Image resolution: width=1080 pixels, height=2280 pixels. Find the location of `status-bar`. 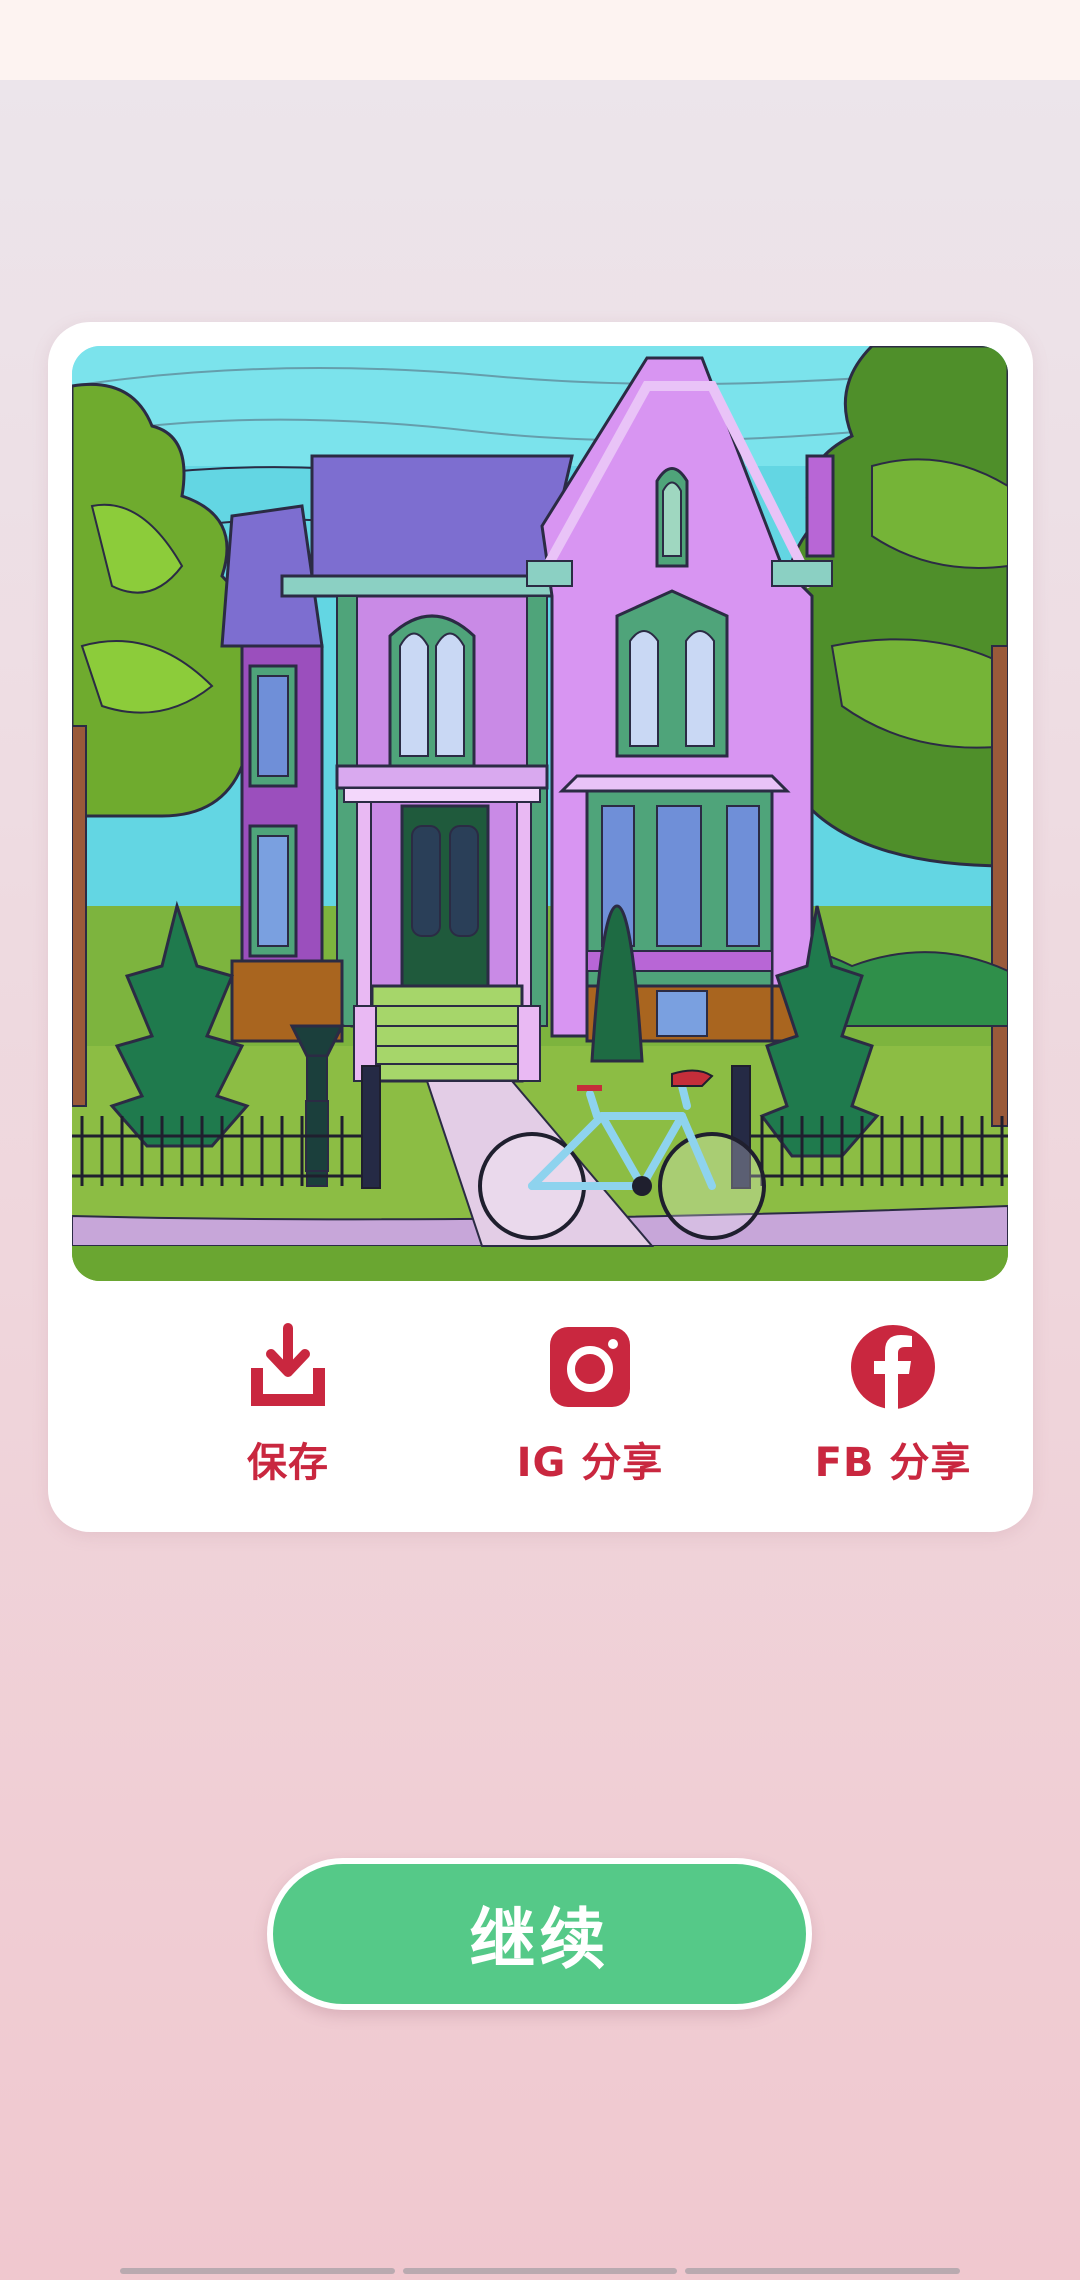

status-bar is located at coordinates (540, 40).